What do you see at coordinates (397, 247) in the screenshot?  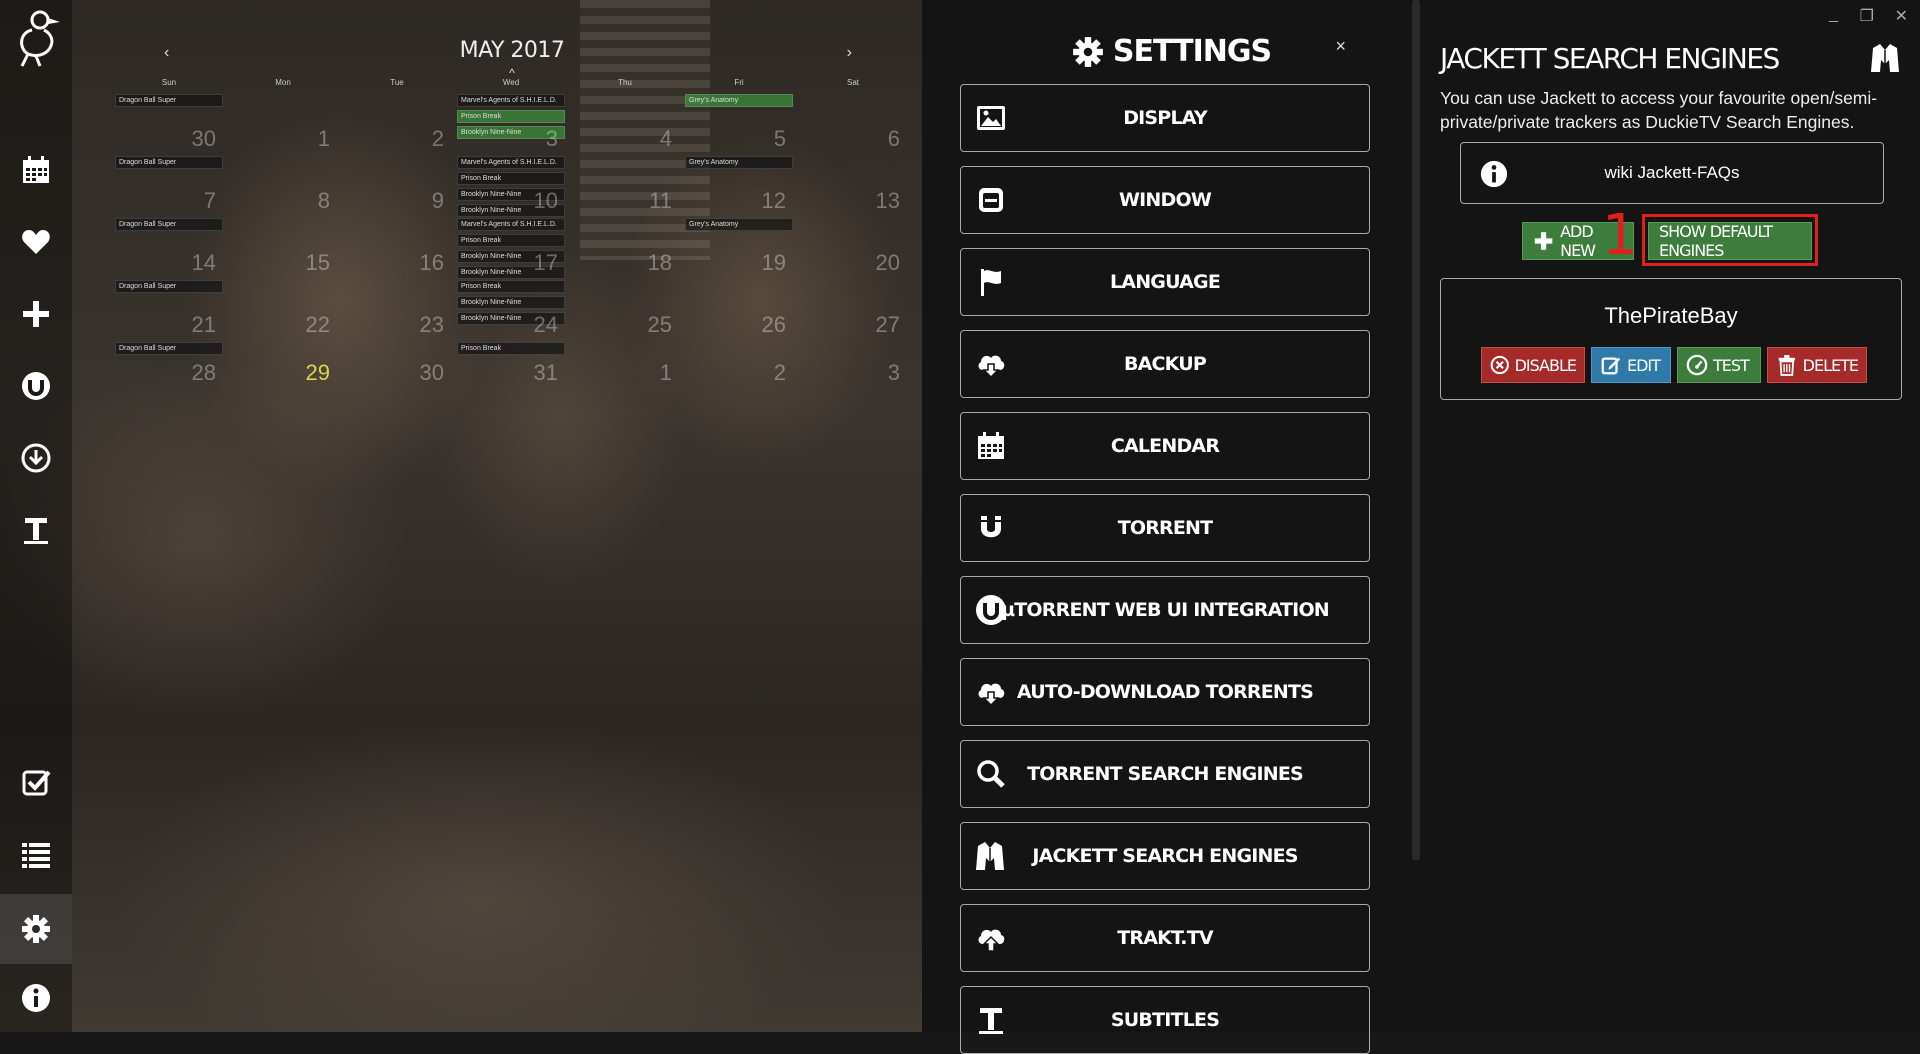 I see `calendar-day-cell: 16` at bounding box center [397, 247].